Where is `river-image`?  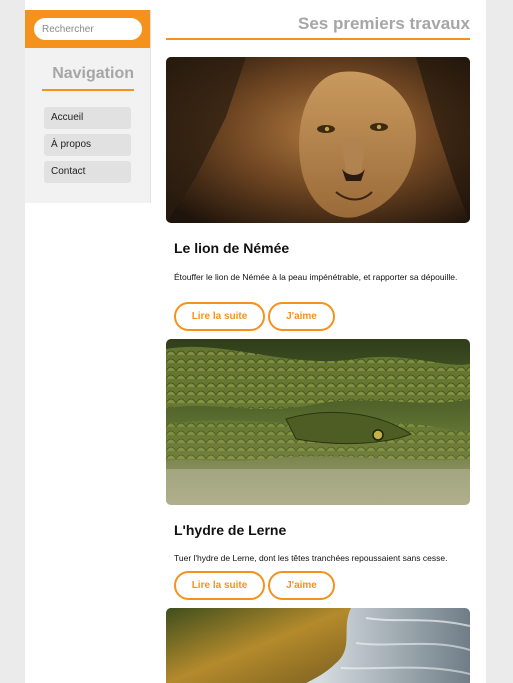
river-image is located at coordinates (318, 645).